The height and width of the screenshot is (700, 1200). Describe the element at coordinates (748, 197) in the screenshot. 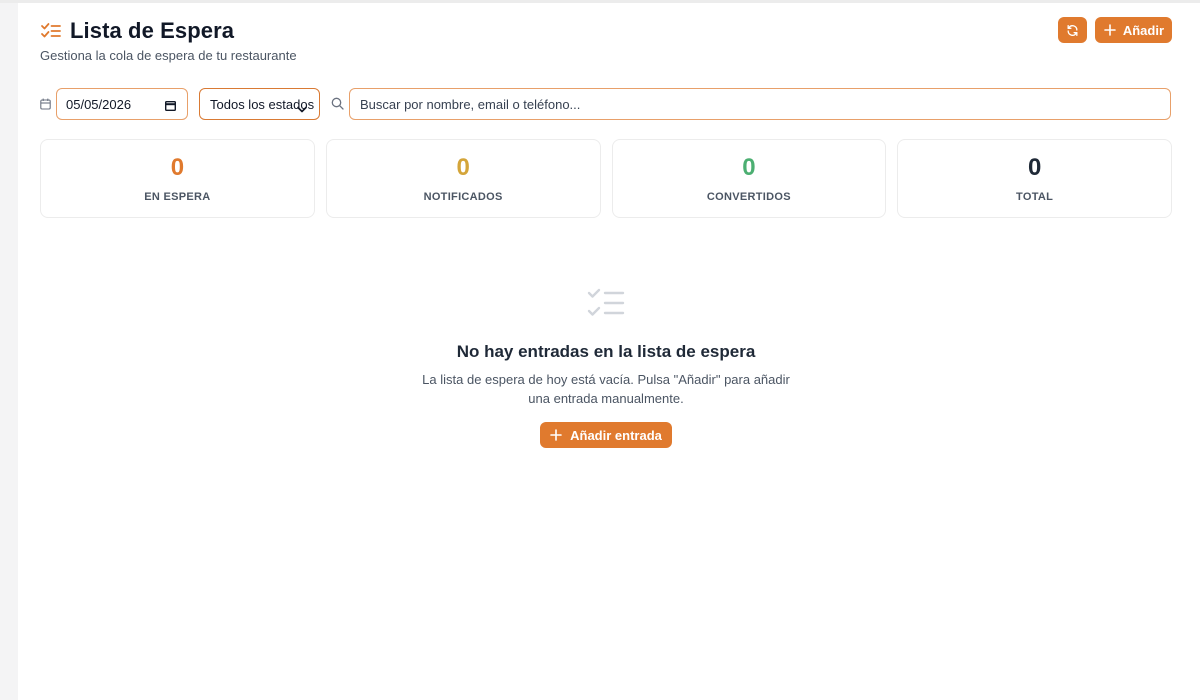

I see `stat-label-converted: CONVERTIDOS` at that location.